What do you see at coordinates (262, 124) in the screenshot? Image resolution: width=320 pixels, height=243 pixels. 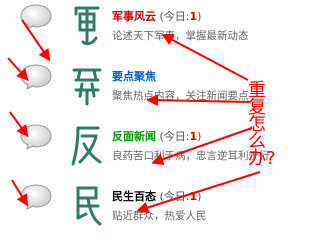 I see `annotation-text: 重复怎么办?` at bounding box center [262, 124].